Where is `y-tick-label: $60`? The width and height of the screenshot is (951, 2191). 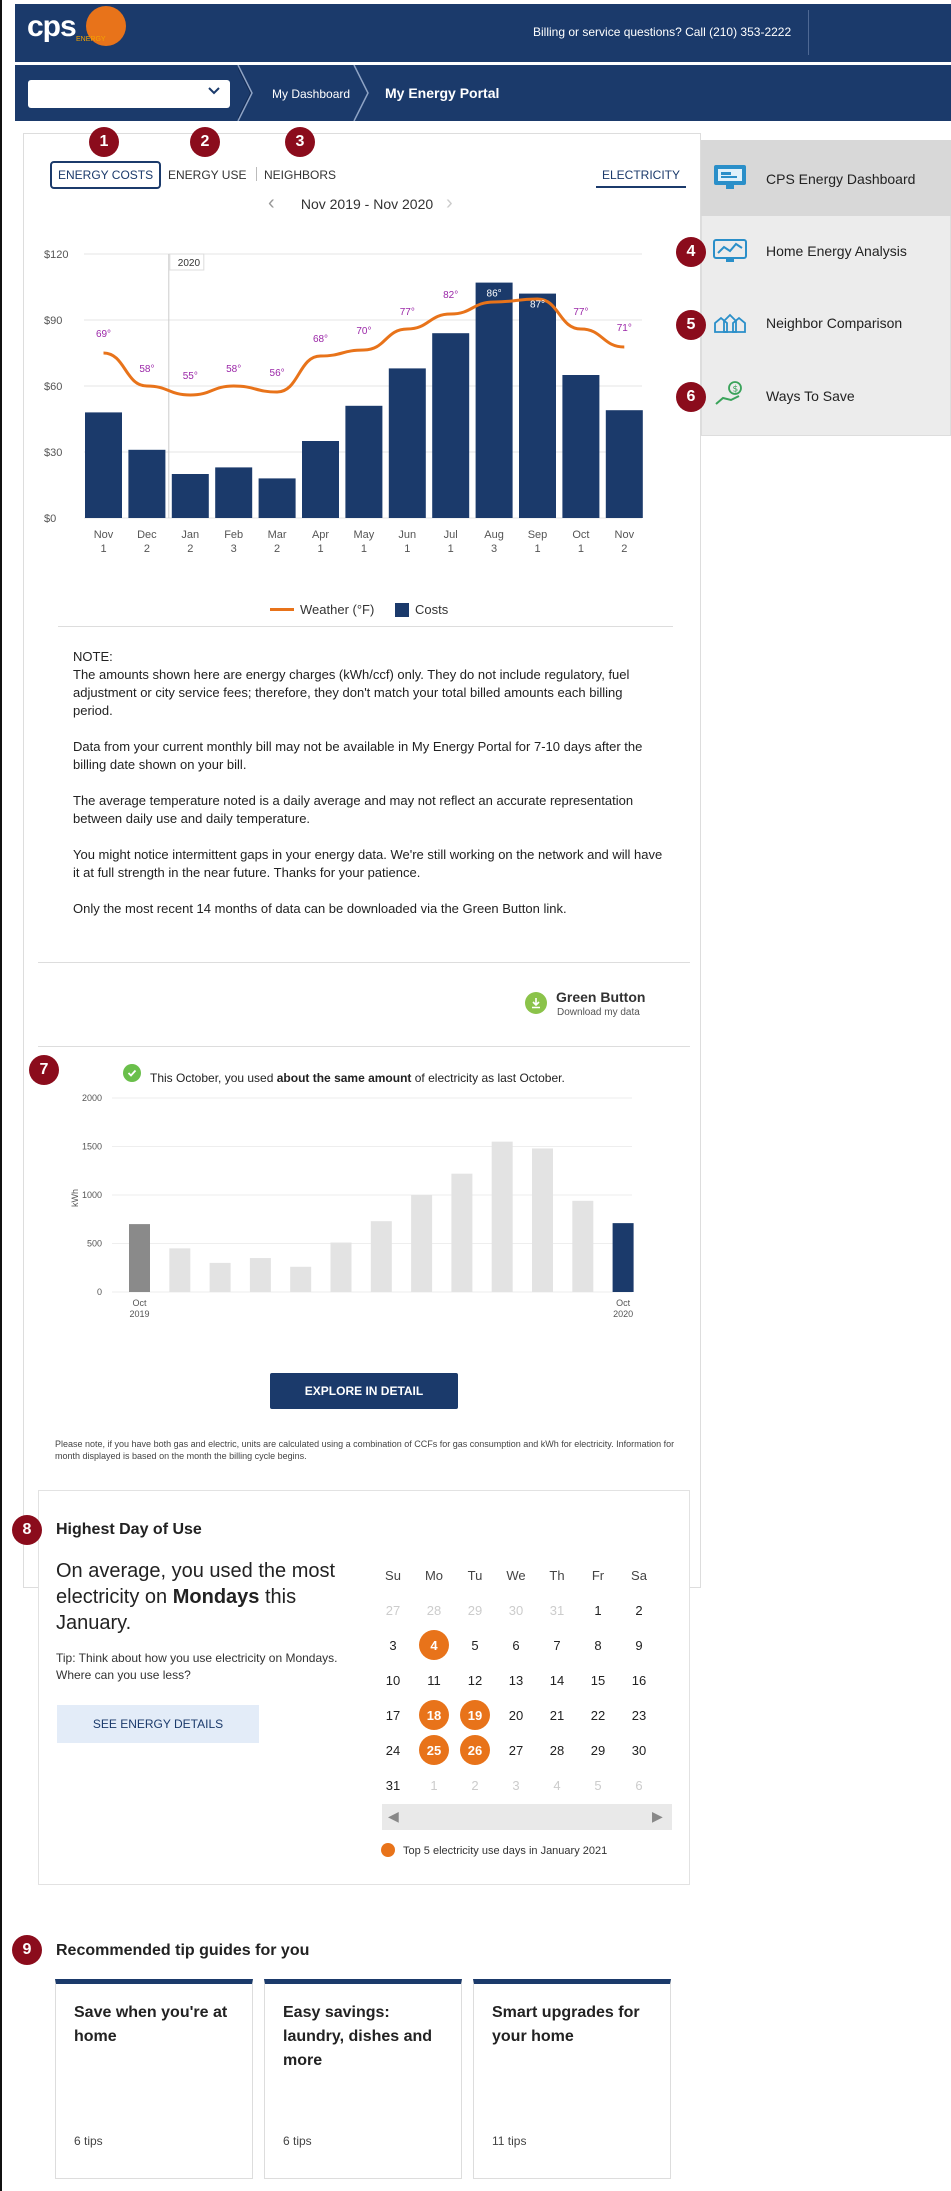 y-tick-label: $60 is located at coordinates (53, 387).